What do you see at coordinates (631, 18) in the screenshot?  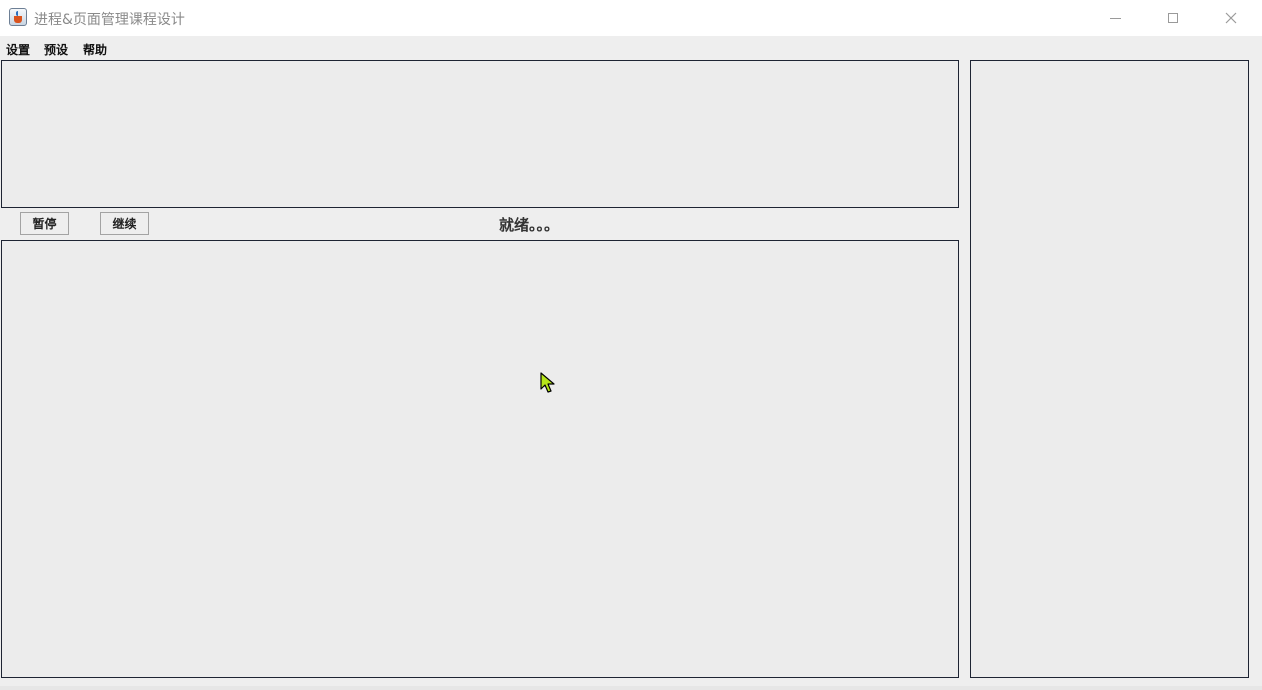 I see `title-bar: 进程&页面管理课程设计` at bounding box center [631, 18].